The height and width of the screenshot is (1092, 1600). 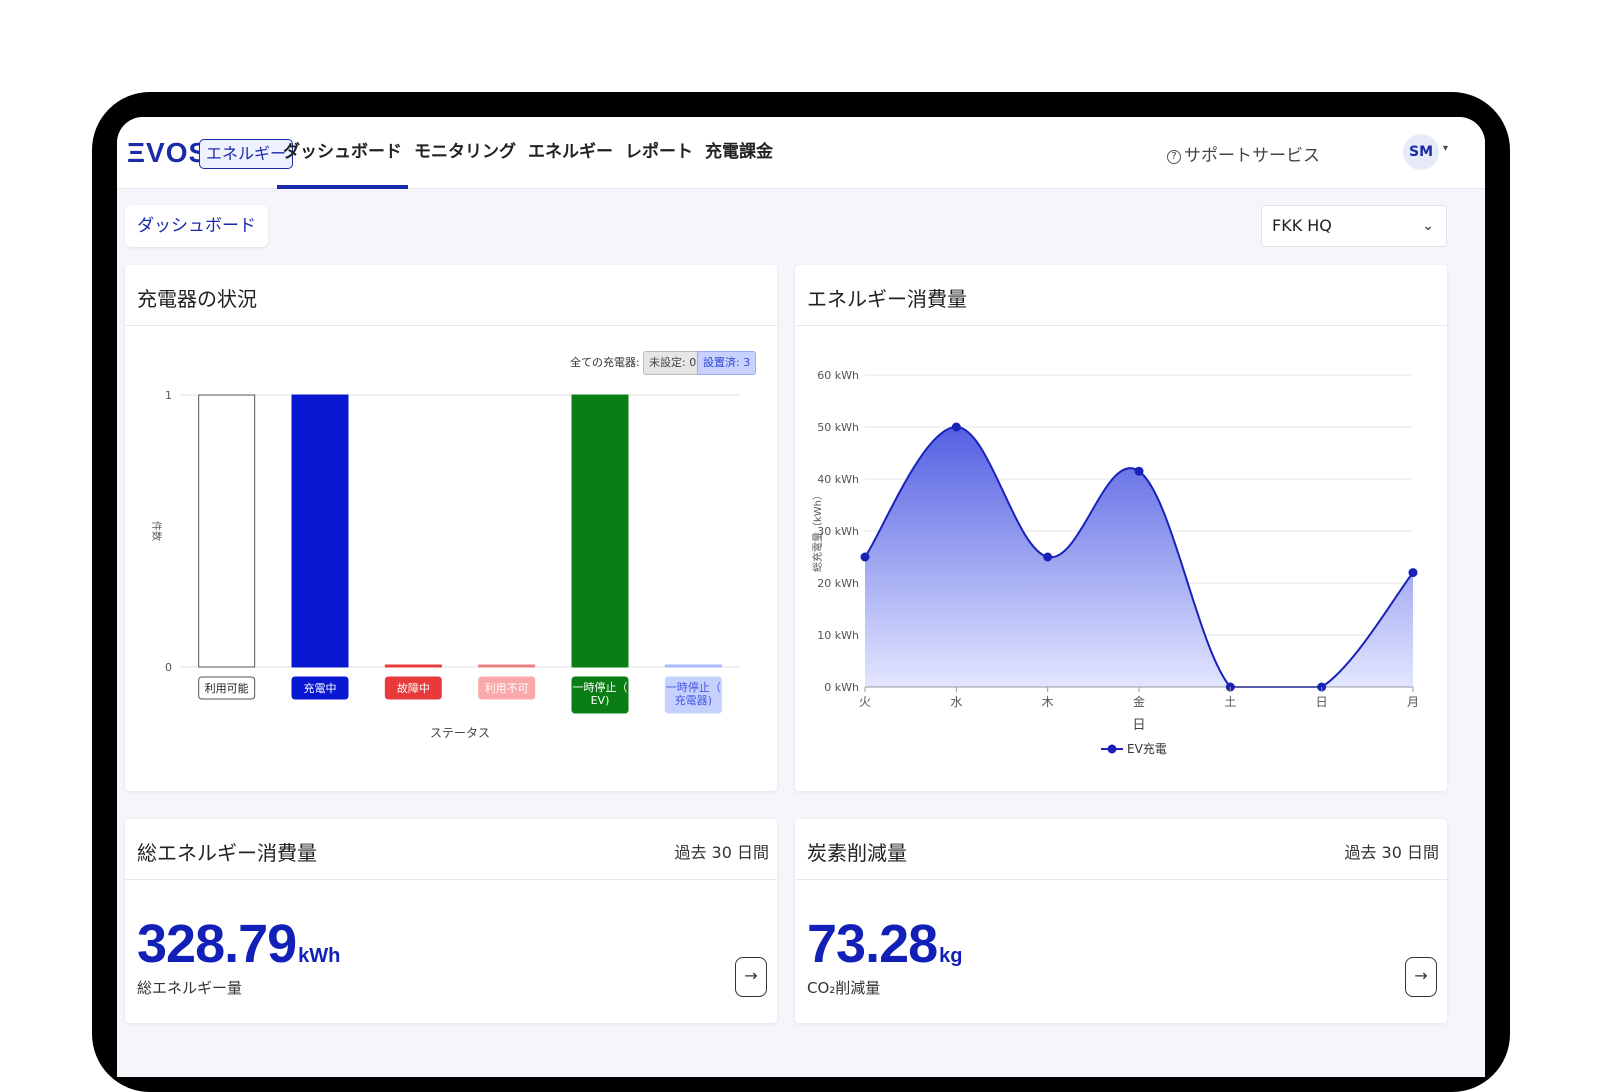 What do you see at coordinates (507, 688) in the screenshot?
I see `category-label: 利用不可` at bounding box center [507, 688].